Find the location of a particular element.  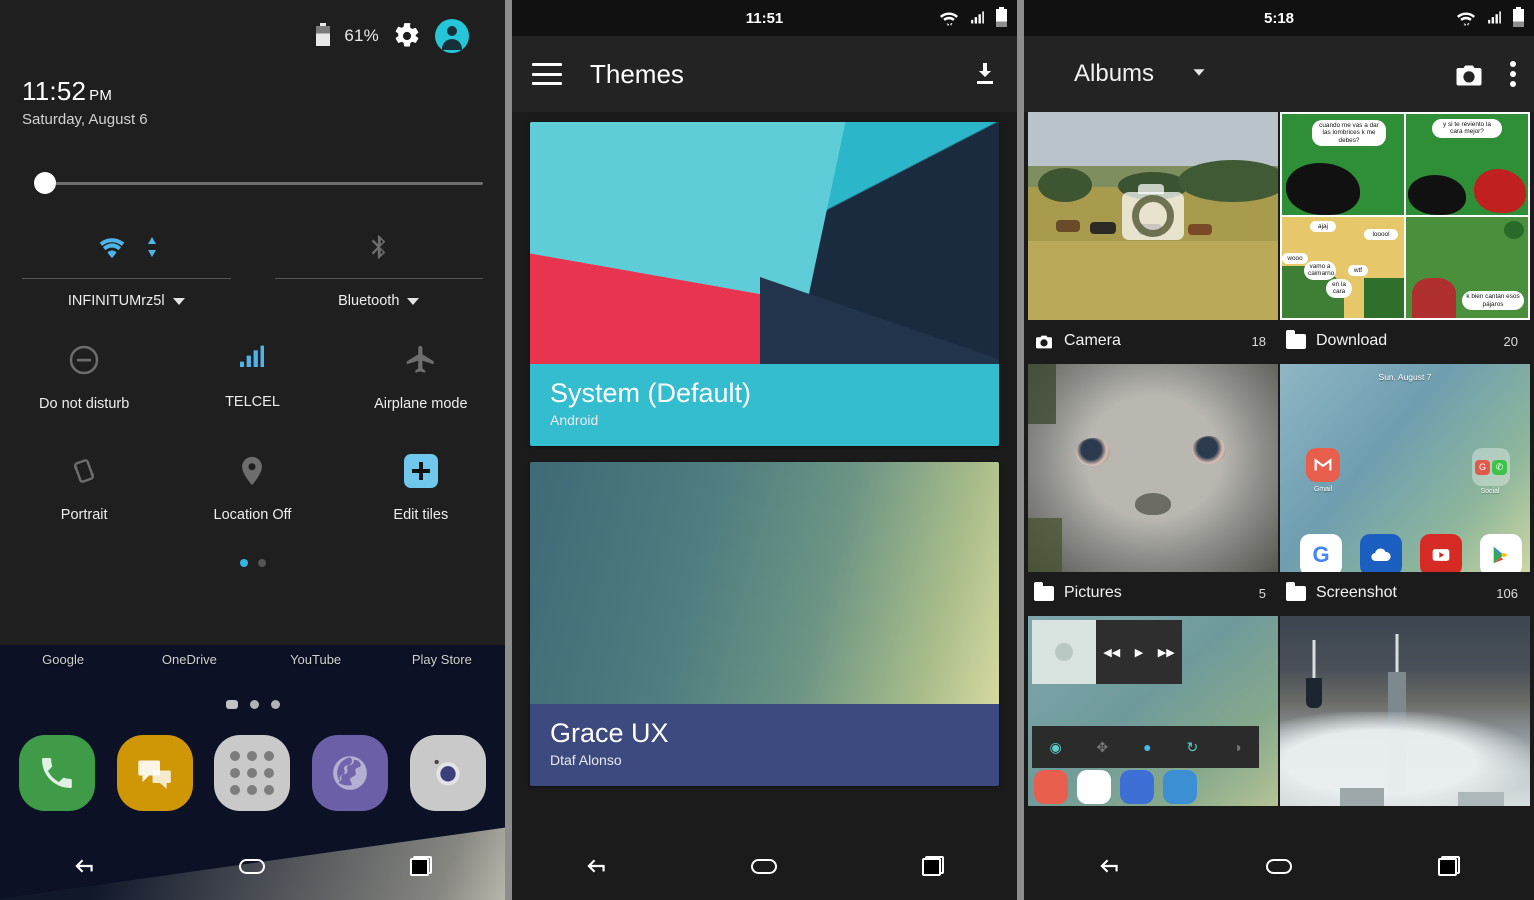

brightness-knob is located at coordinates (45, 183).